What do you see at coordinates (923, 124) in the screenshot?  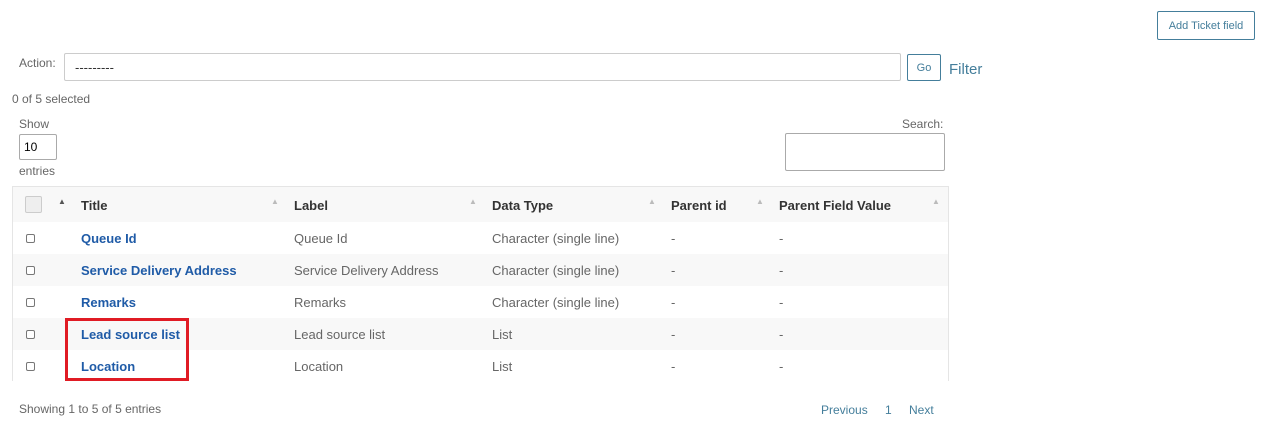 I see `search-label: Search:` at bounding box center [923, 124].